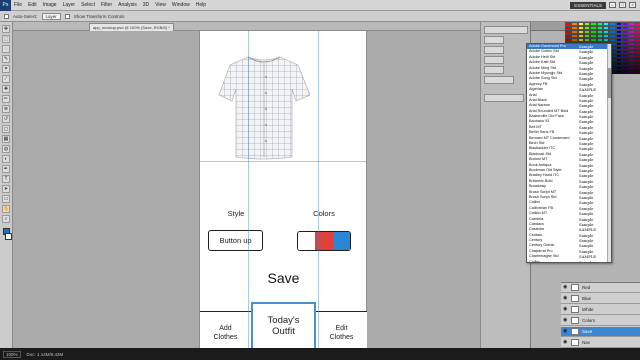  What do you see at coordinates (587, 331) in the screenshot?
I see `layer-name: Save` at bounding box center [587, 331].